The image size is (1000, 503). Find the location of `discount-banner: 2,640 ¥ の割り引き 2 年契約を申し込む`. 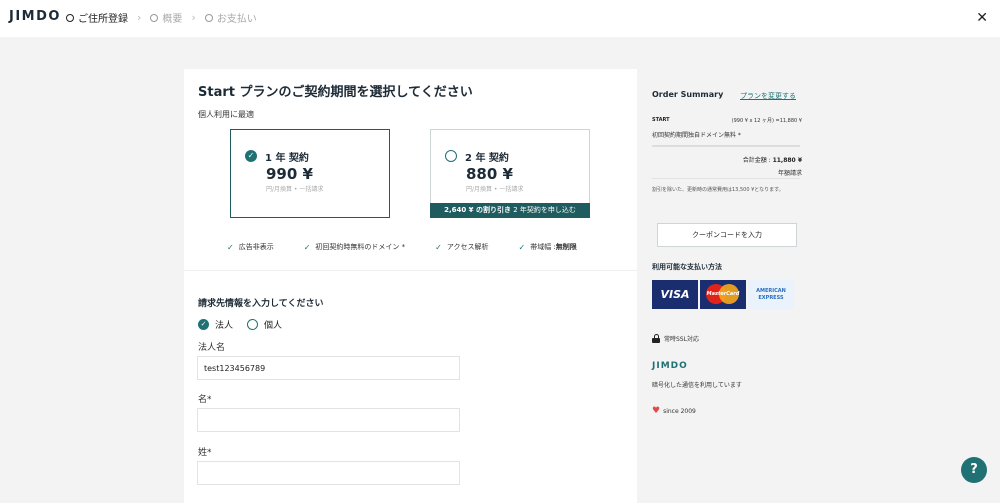

discount-banner: 2,640 ¥ の割り引き 2 年契約を申し込む is located at coordinates (510, 210).